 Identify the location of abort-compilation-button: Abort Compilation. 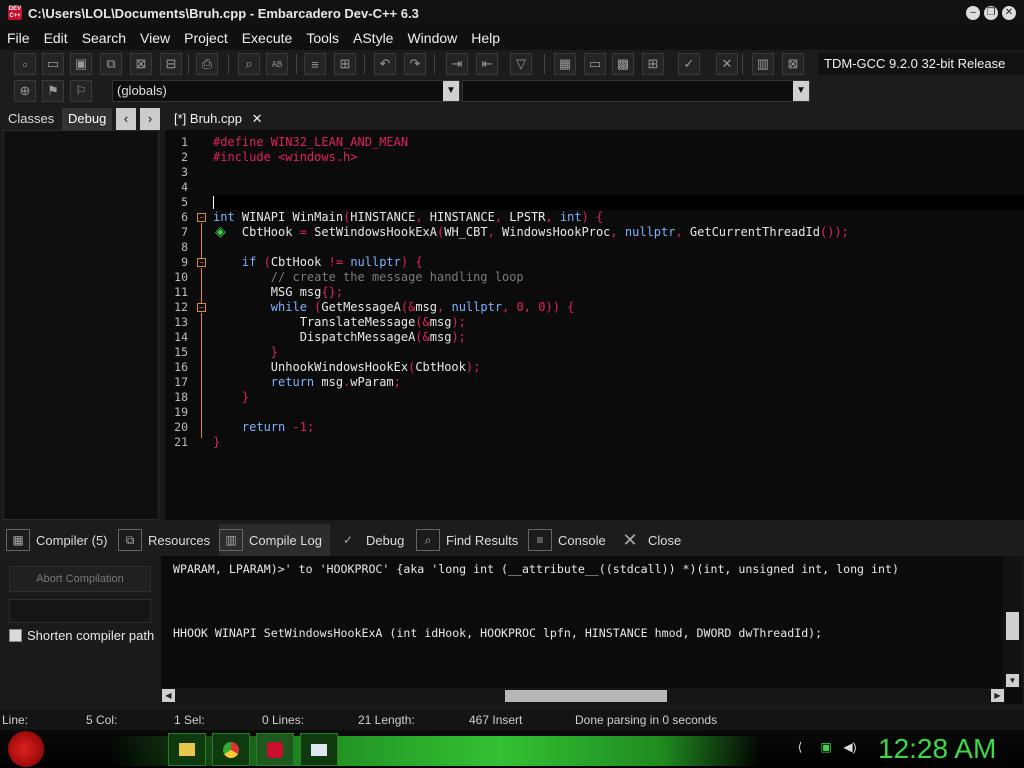
(80, 579).